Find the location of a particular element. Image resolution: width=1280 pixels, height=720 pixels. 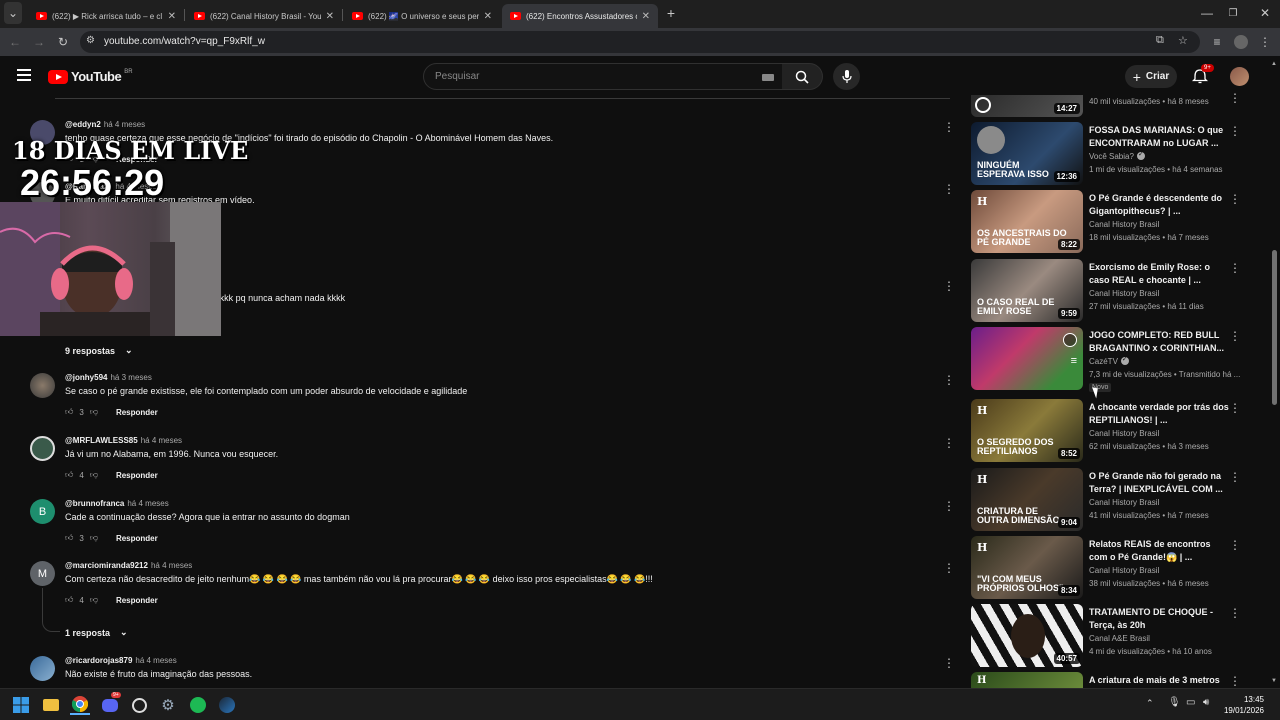

discord-icon: 9+ is located at coordinates (110, 703).